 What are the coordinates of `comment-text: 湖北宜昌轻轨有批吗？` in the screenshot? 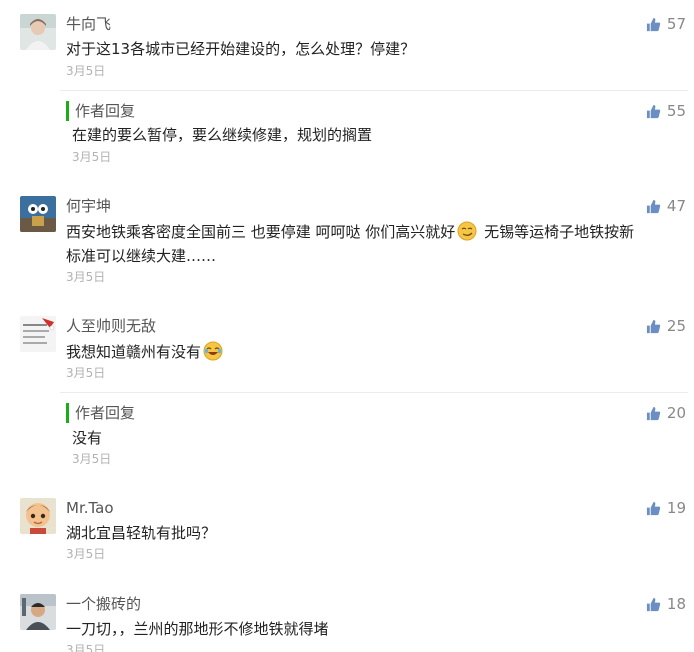 It's located at (141, 533).